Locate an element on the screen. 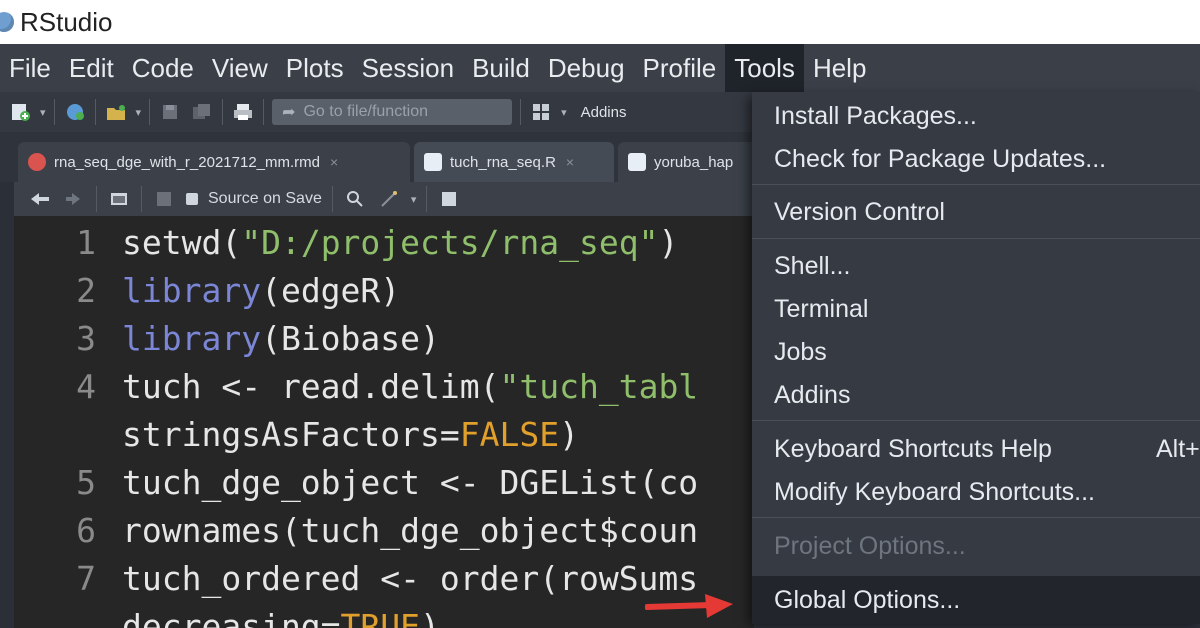  tab-rmd-file: rna_seq_dge_with_r_2021712_mm.rmd × is located at coordinates (214, 162).